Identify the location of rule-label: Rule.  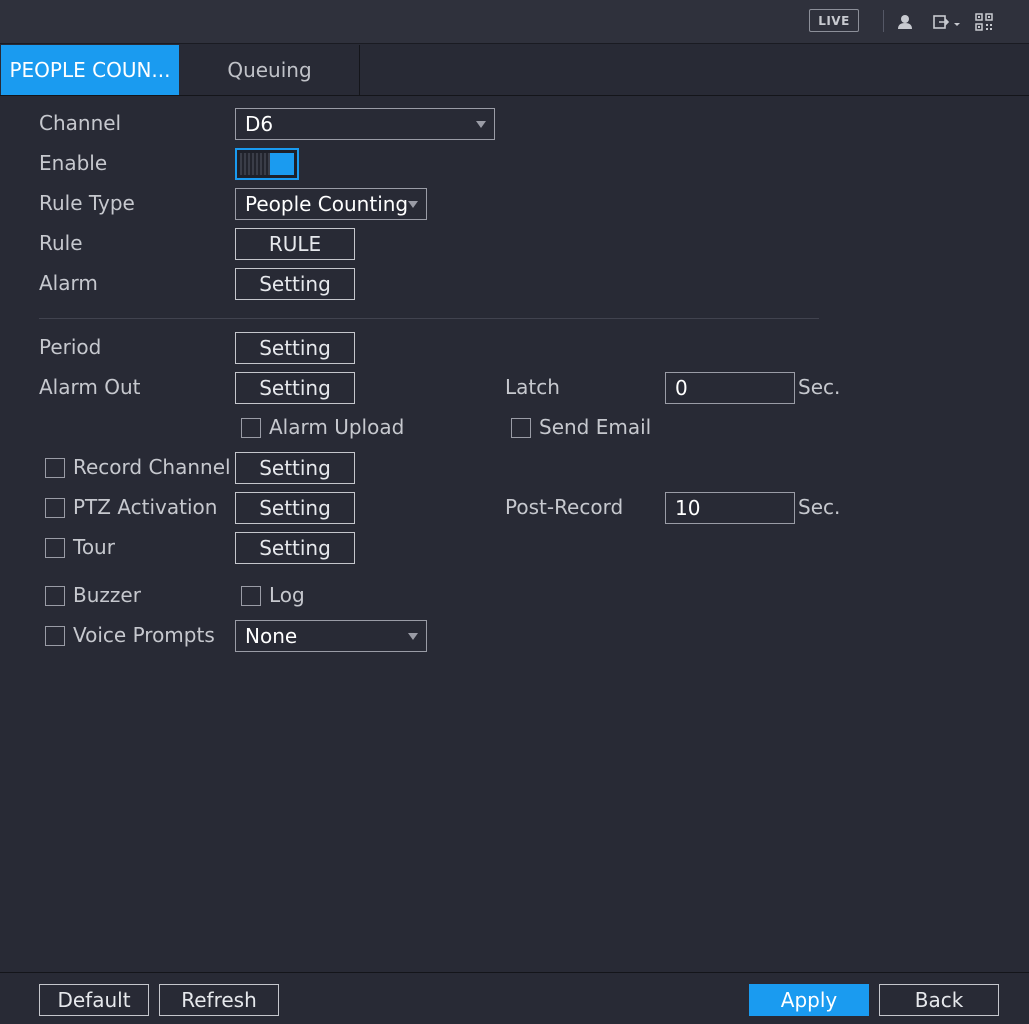
(61, 243).